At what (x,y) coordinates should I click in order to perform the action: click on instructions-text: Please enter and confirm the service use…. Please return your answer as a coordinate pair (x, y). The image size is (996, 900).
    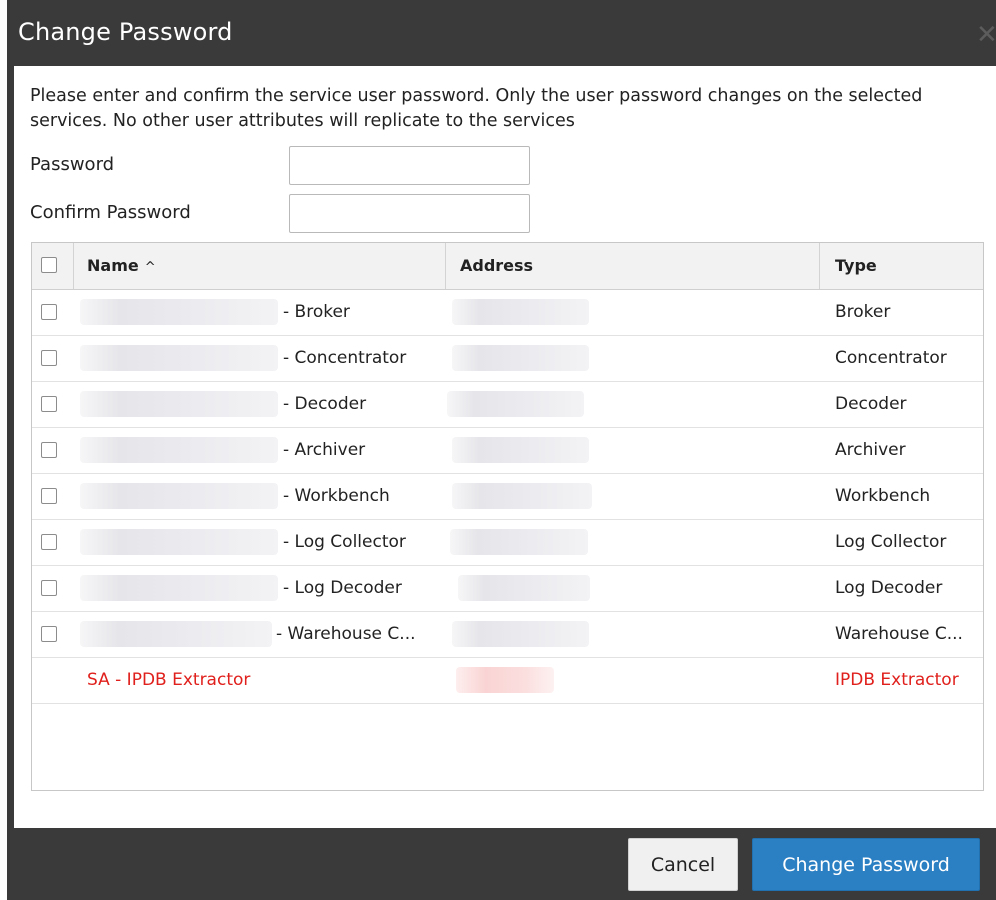
    Looking at the image, I should click on (476, 108).